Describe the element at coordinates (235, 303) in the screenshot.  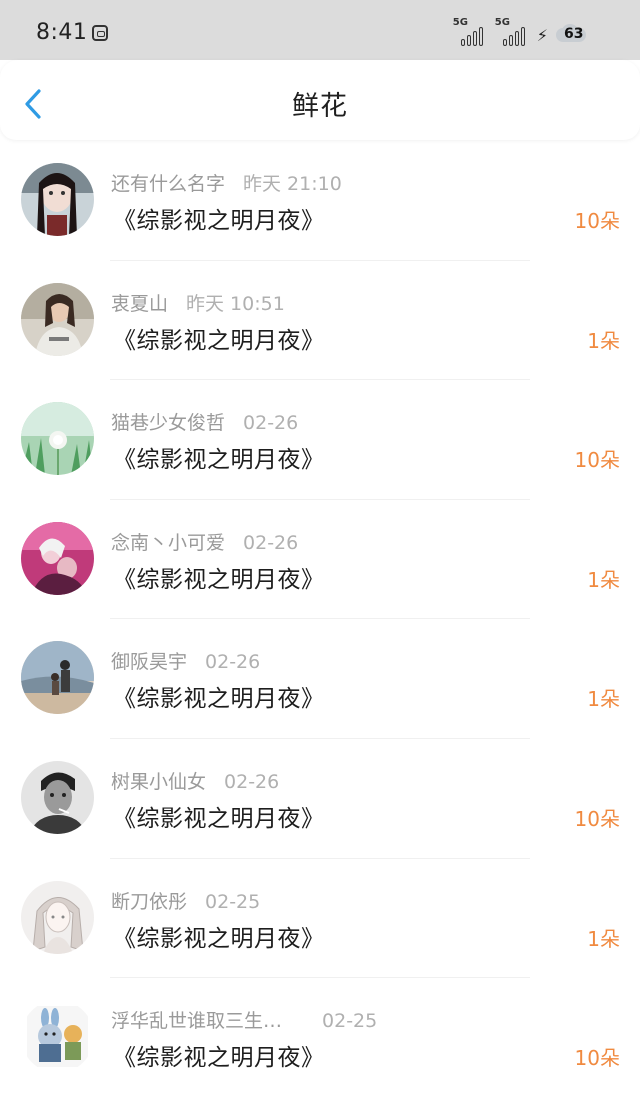
I see `timestamp: 昨天 10:51` at that location.